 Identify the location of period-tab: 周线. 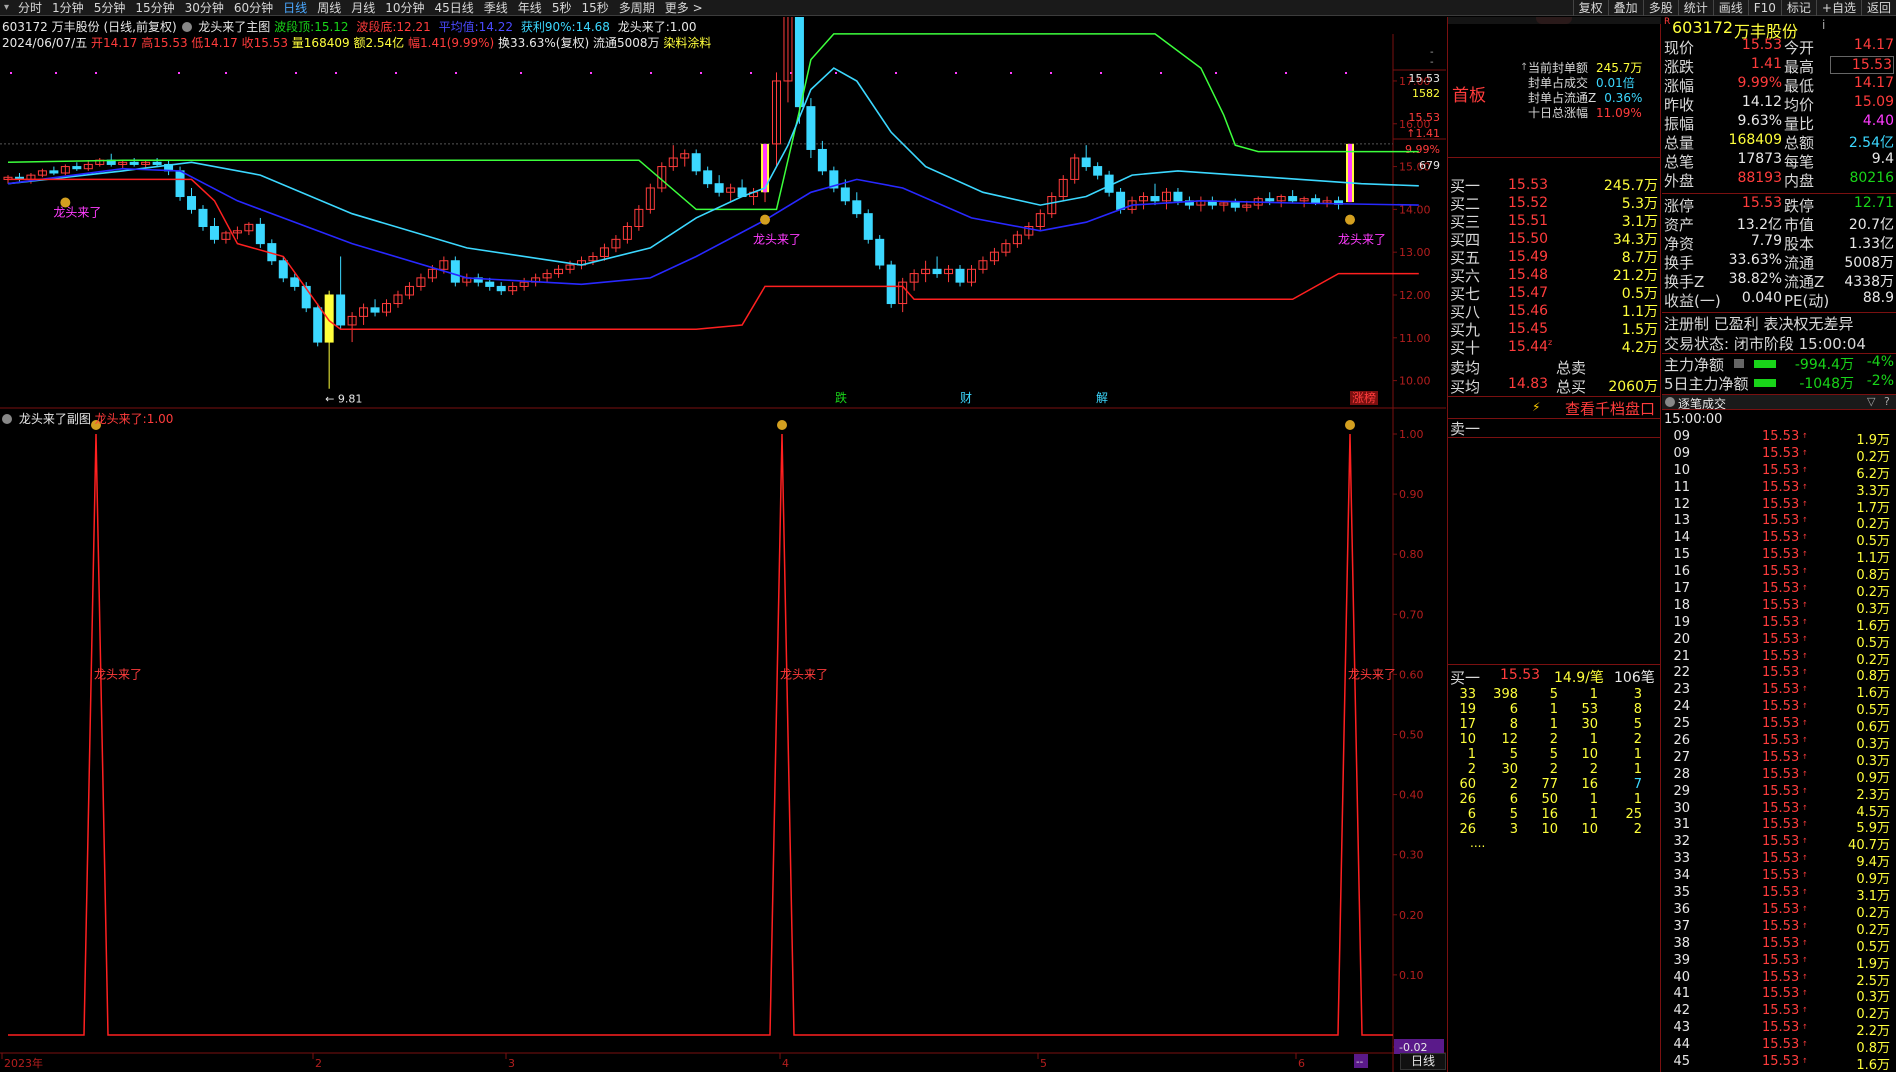
(329, 8).